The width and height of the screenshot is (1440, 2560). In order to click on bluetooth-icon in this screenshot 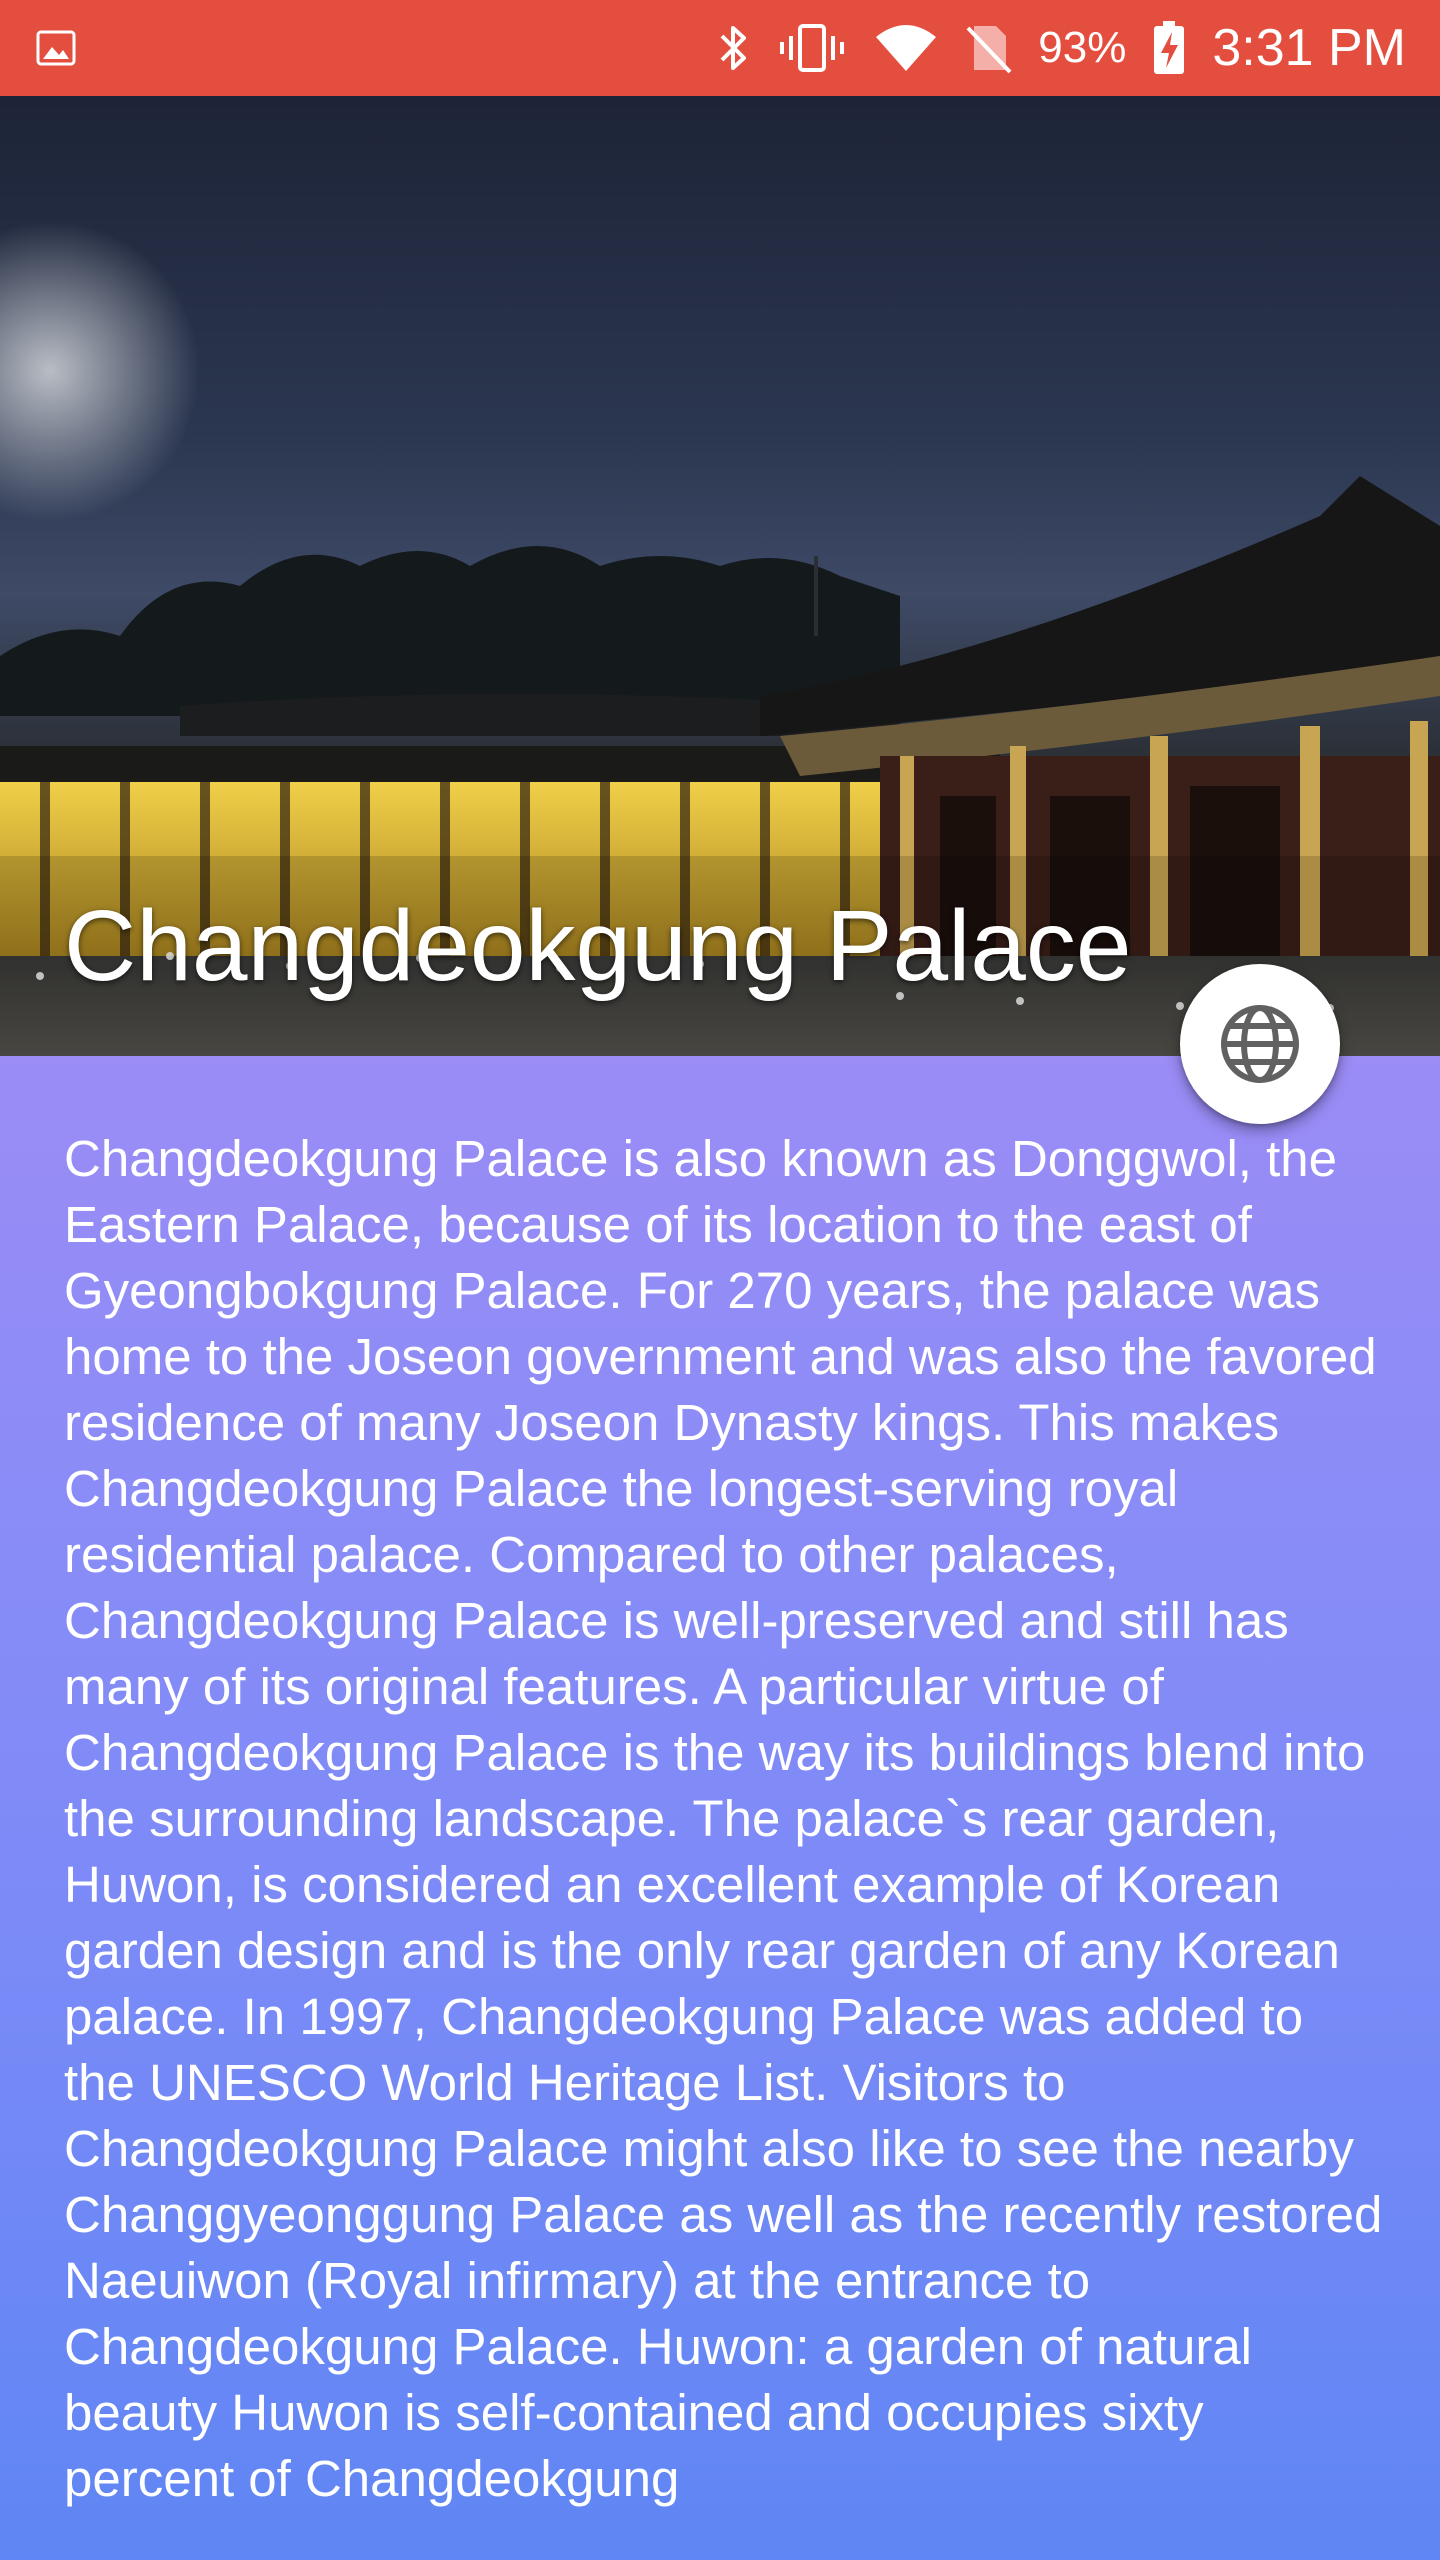, I will do `click(733, 48)`.